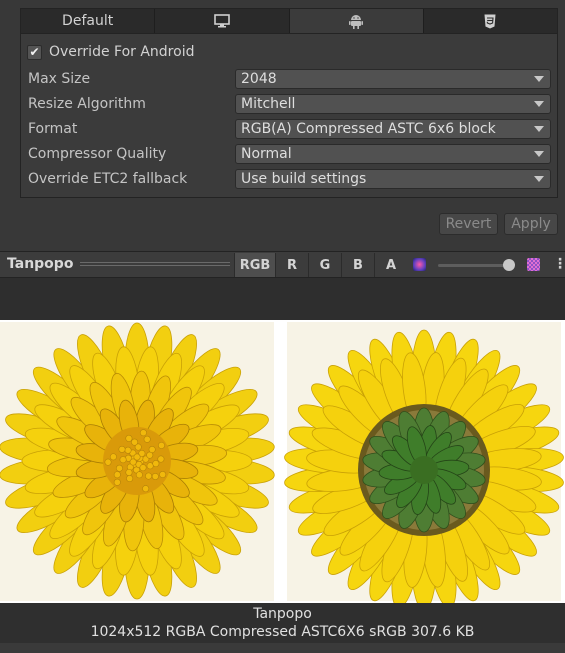 The width and height of the screenshot is (565, 653). I want to click on preview-background, so click(282, 299).